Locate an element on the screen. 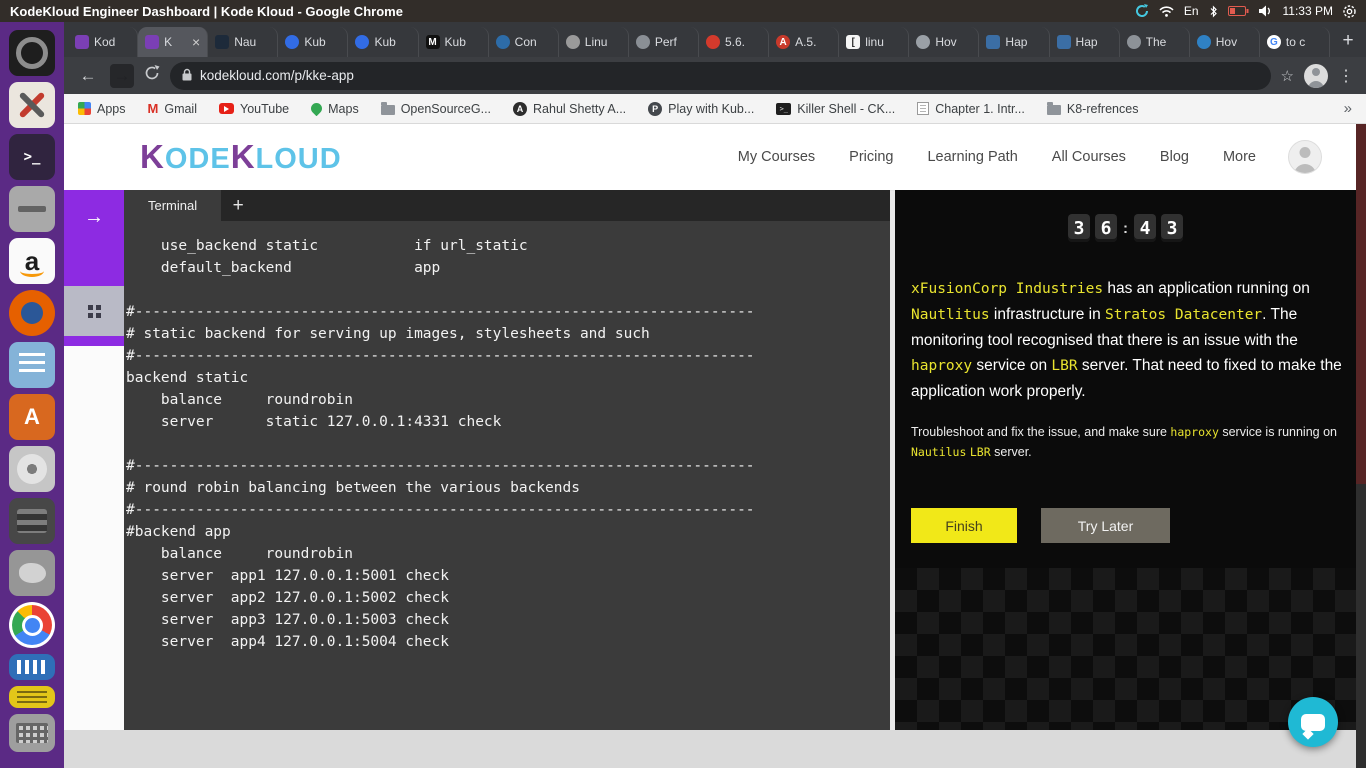 The image size is (1366, 768). app-icon-software-center: A is located at coordinates (32, 417).